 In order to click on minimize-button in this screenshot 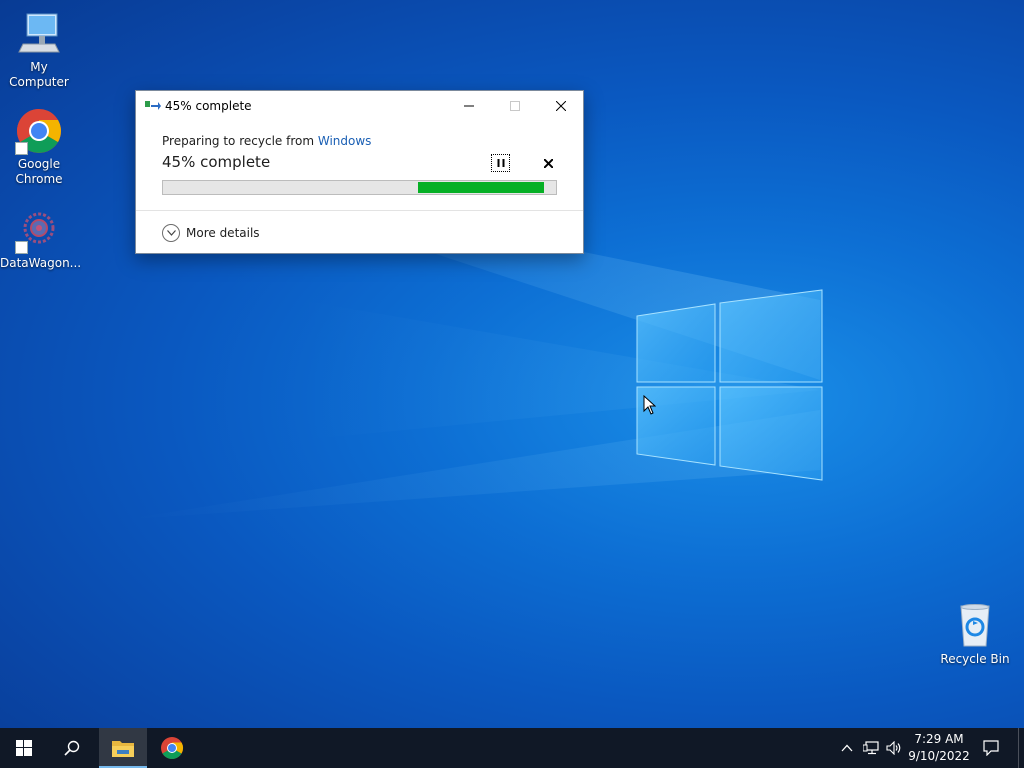, I will do `click(469, 106)`.